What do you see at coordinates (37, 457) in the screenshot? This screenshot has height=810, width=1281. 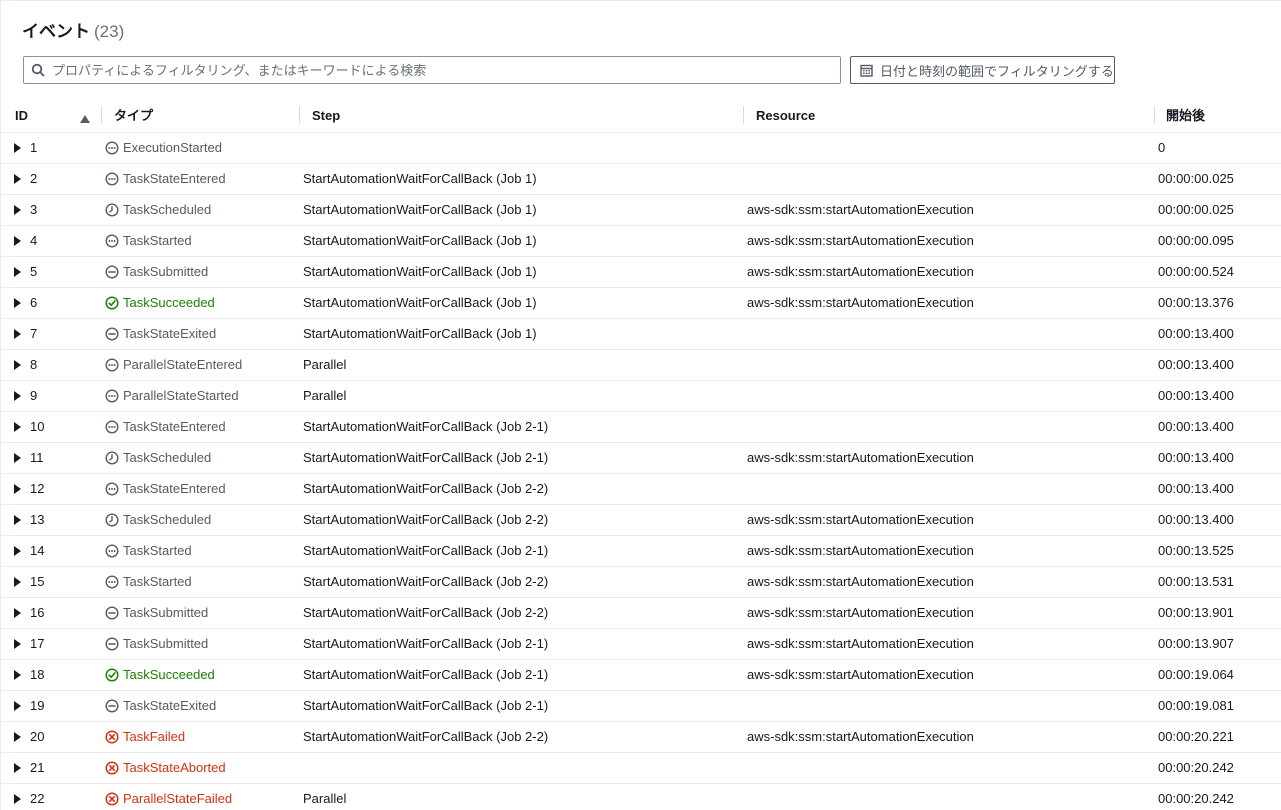 I see `event-id: 11` at bounding box center [37, 457].